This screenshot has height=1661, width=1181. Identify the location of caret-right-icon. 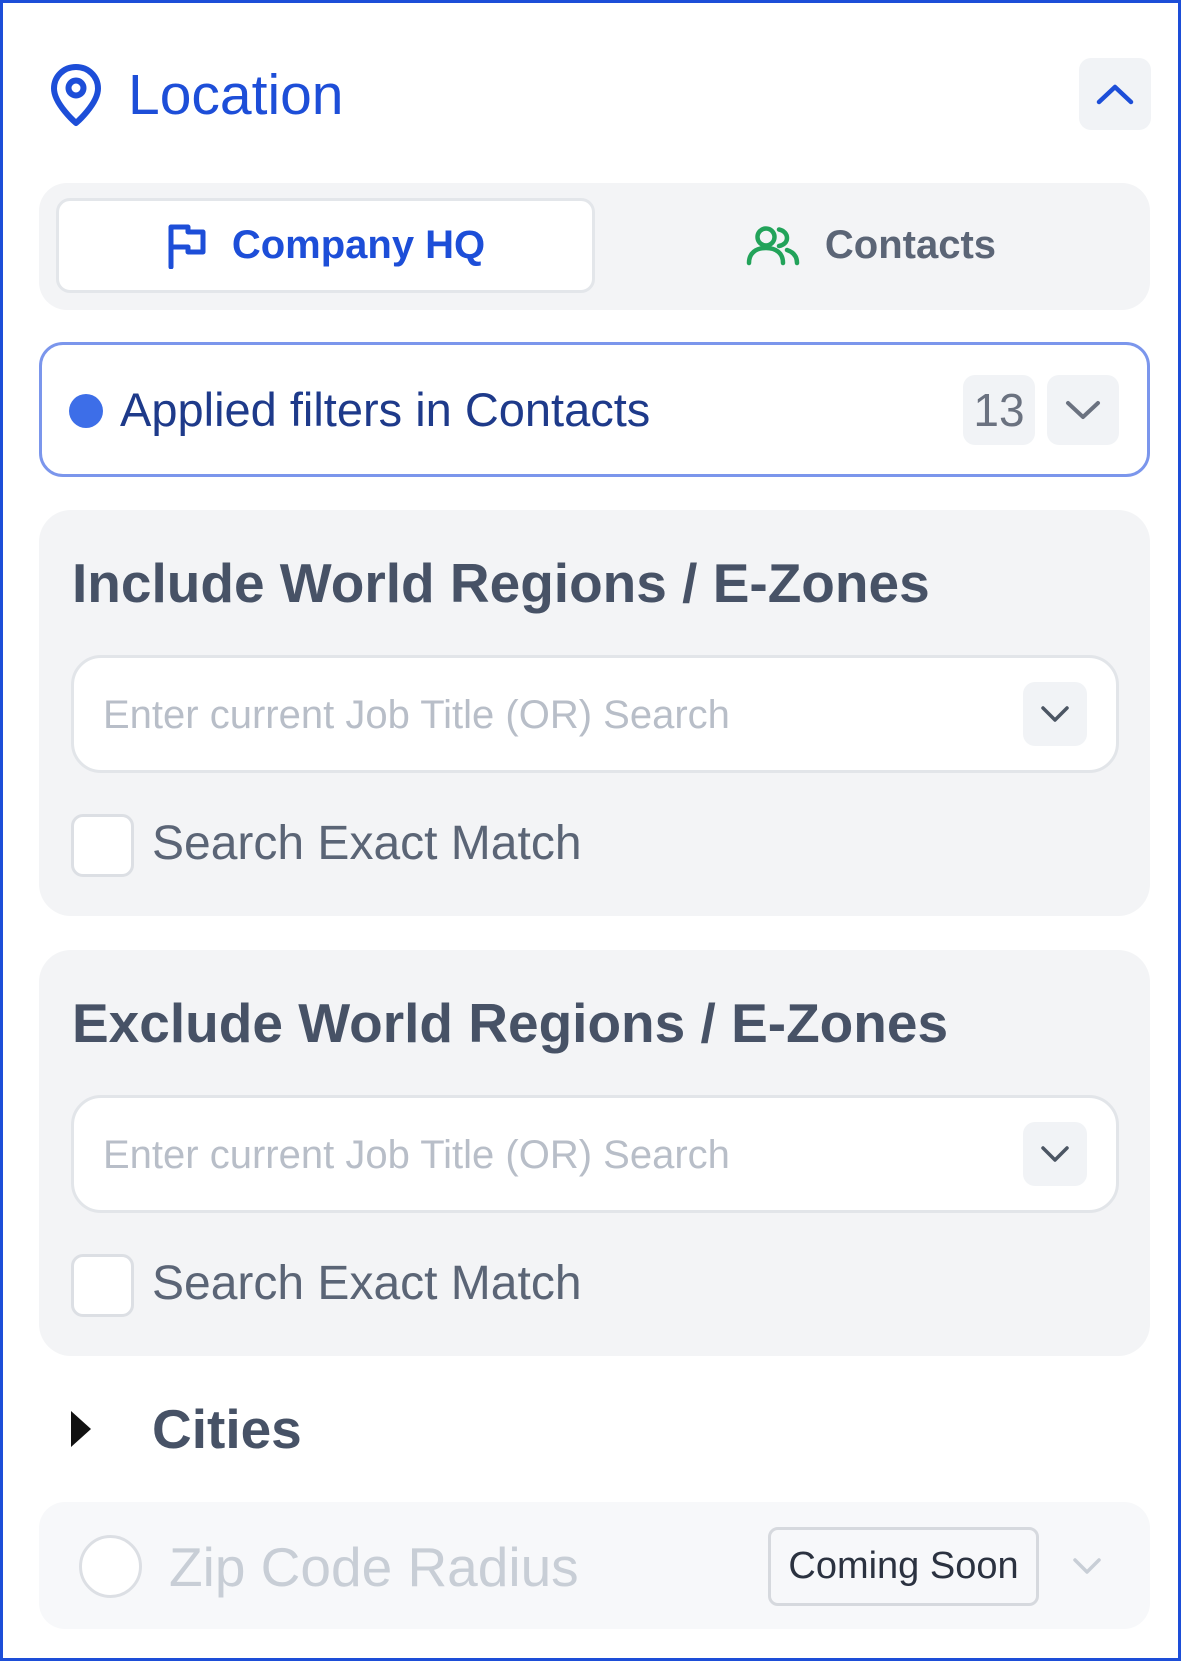
(81, 1429).